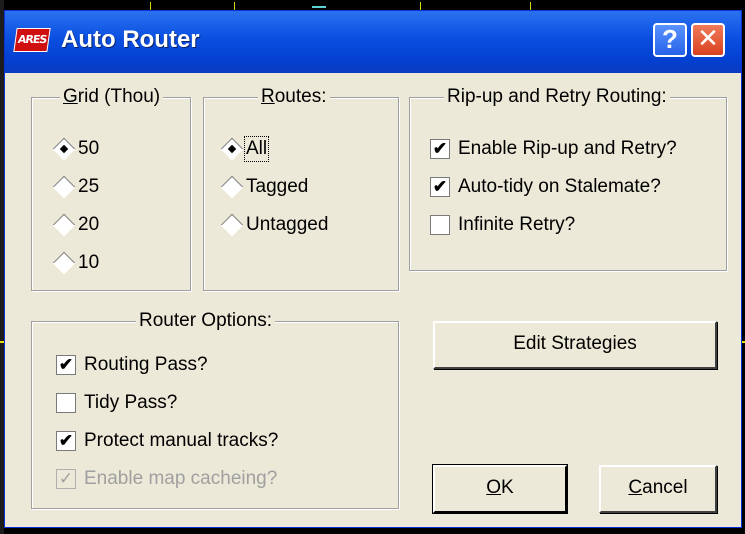 The height and width of the screenshot is (534, 745). I want to click on app-icon: ARES, so click(32, 40).